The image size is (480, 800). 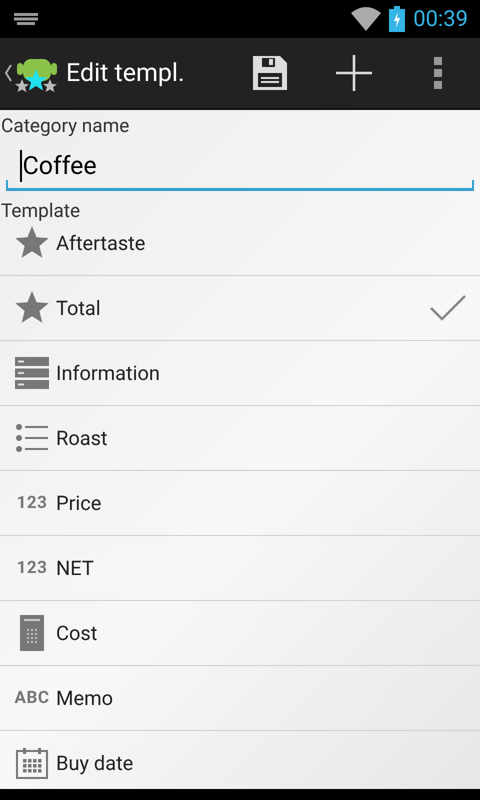 I want to click on text-type-icon: ABC, so click(x=32, y=698).